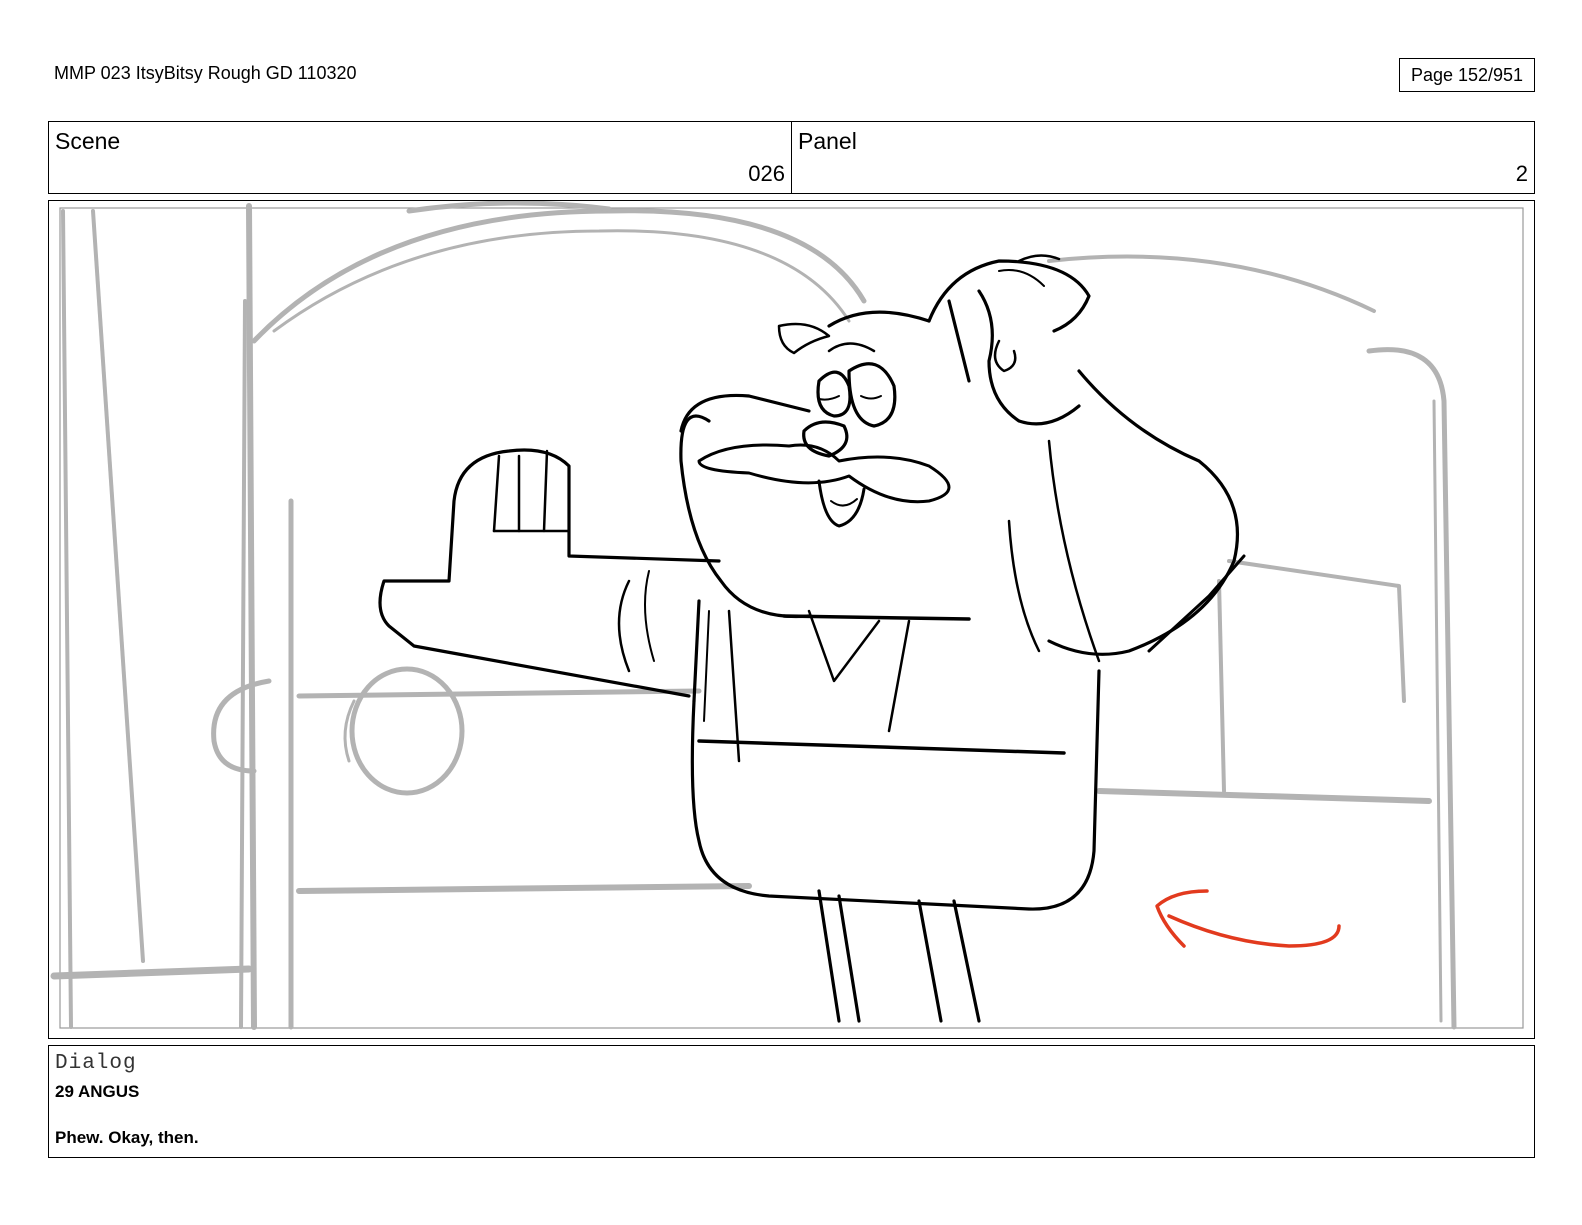 Image resolution: width=1582 pixels, height=1225 pixels. What do you see at coordinates (791, 1101) in the screenshot?
I see `dialog-box: Dialog 29 ANGUS Phew. Okay, then.` at bounding box center [791, 1101].